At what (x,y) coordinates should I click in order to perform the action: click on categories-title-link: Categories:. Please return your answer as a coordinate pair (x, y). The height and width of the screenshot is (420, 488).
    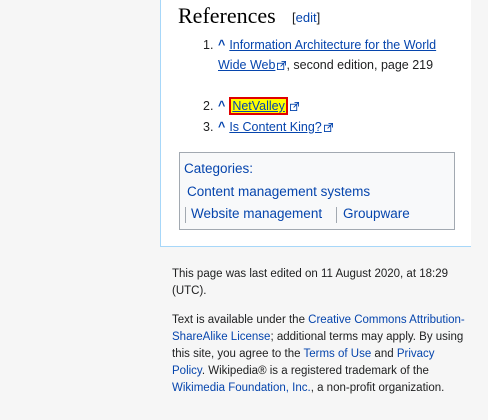
    Looking at the image, I should click on (218, 168).